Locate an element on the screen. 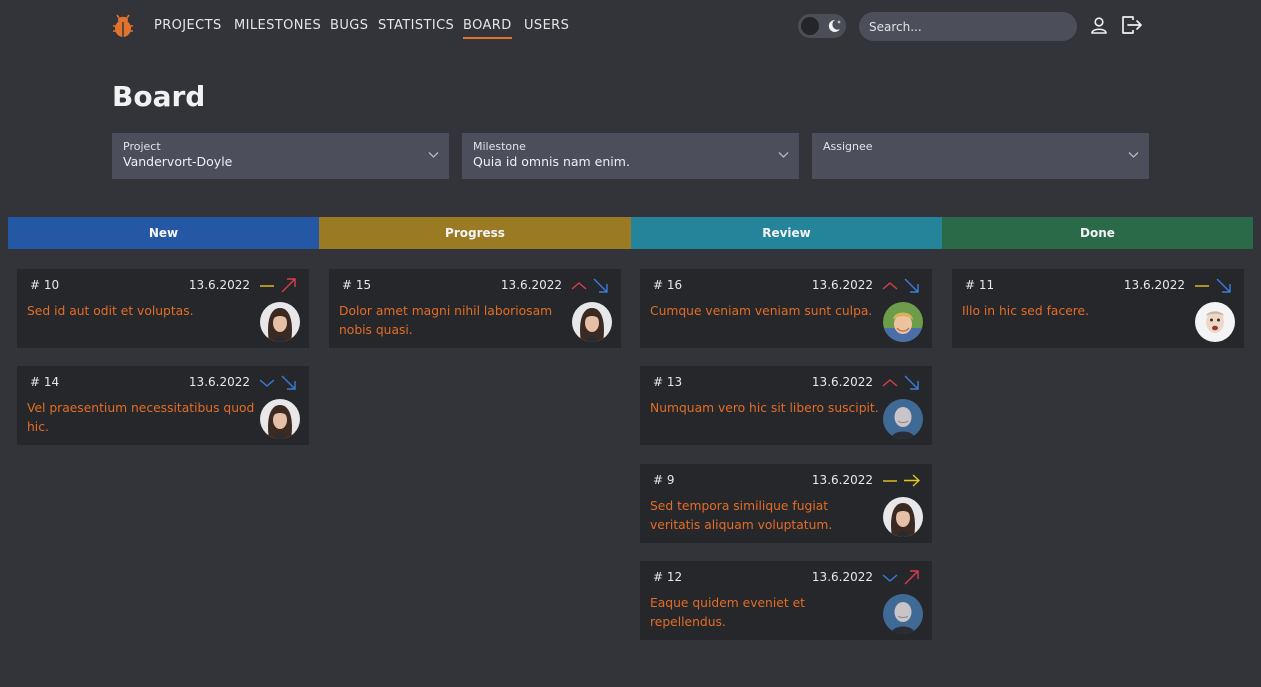  assignee-label: Assignee is located at coordinates (848, 146).